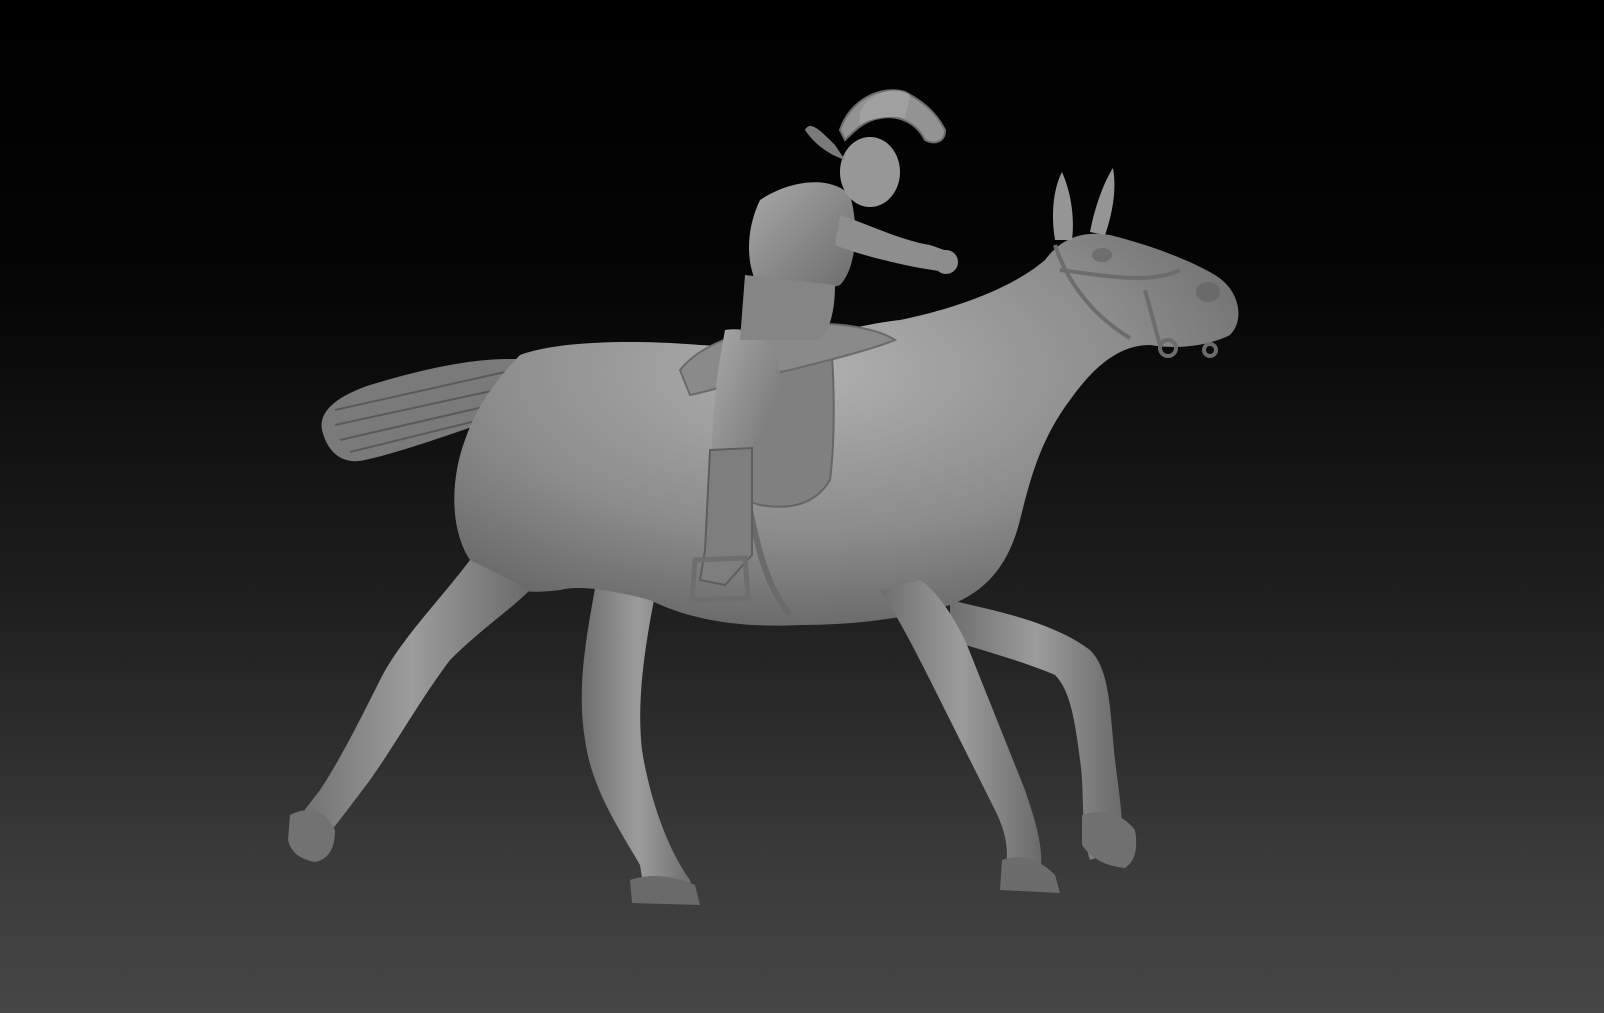  I want to click on horse-near-hind-leg, so click(409, 711).